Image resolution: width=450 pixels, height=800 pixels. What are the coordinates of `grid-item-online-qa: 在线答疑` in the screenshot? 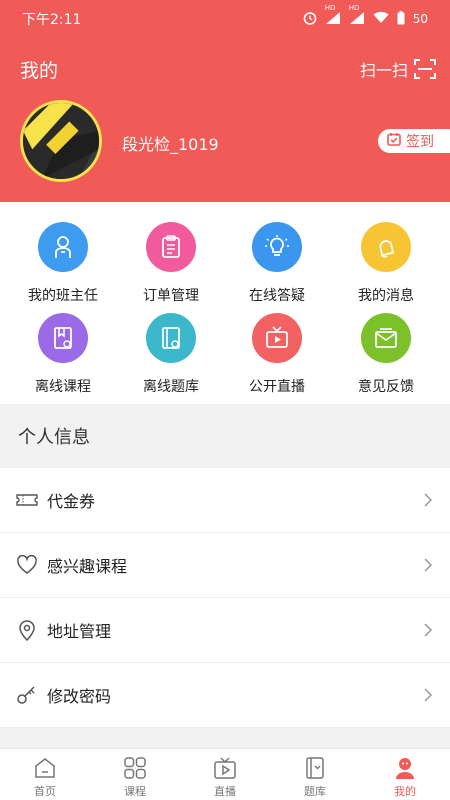 It's located at (277, 263).